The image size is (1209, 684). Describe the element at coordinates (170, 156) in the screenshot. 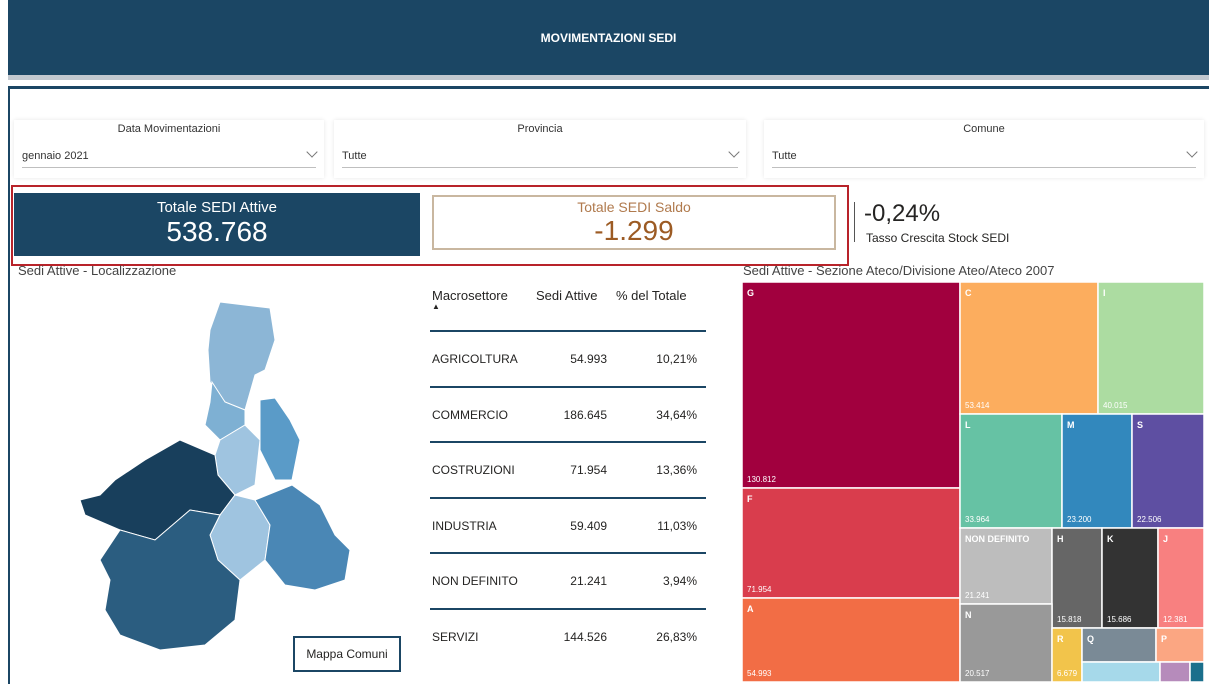

I see `date-dropdown: gennaio 2021` at that location.